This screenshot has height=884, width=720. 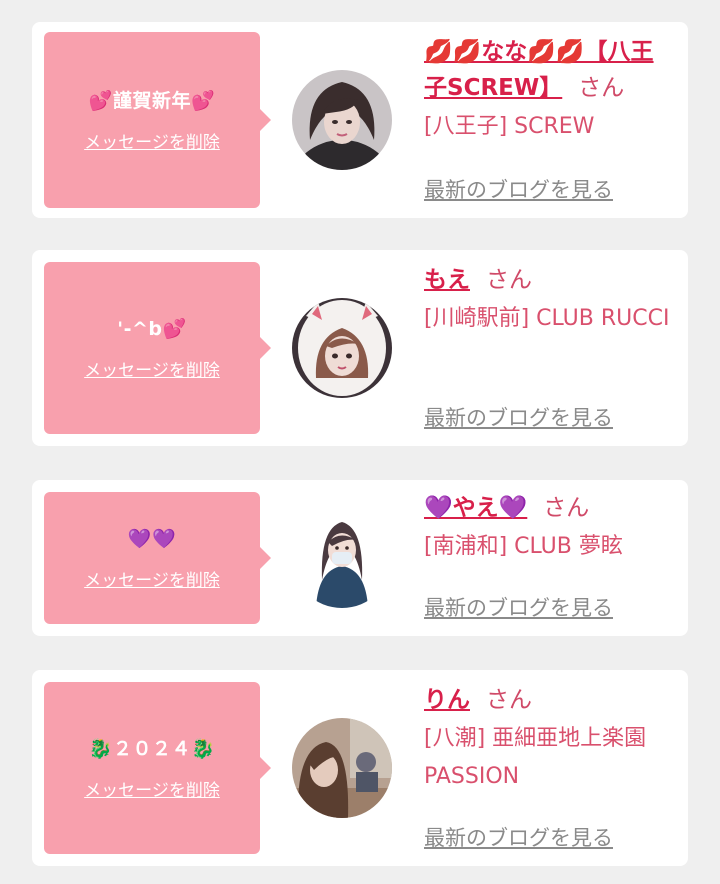 What do you see at coordinates (549, 300) in the screenshot?
I see `profile-info: もえ さん [川崎駅前] CLUB RUCCI` at bounding box center [549, 300].